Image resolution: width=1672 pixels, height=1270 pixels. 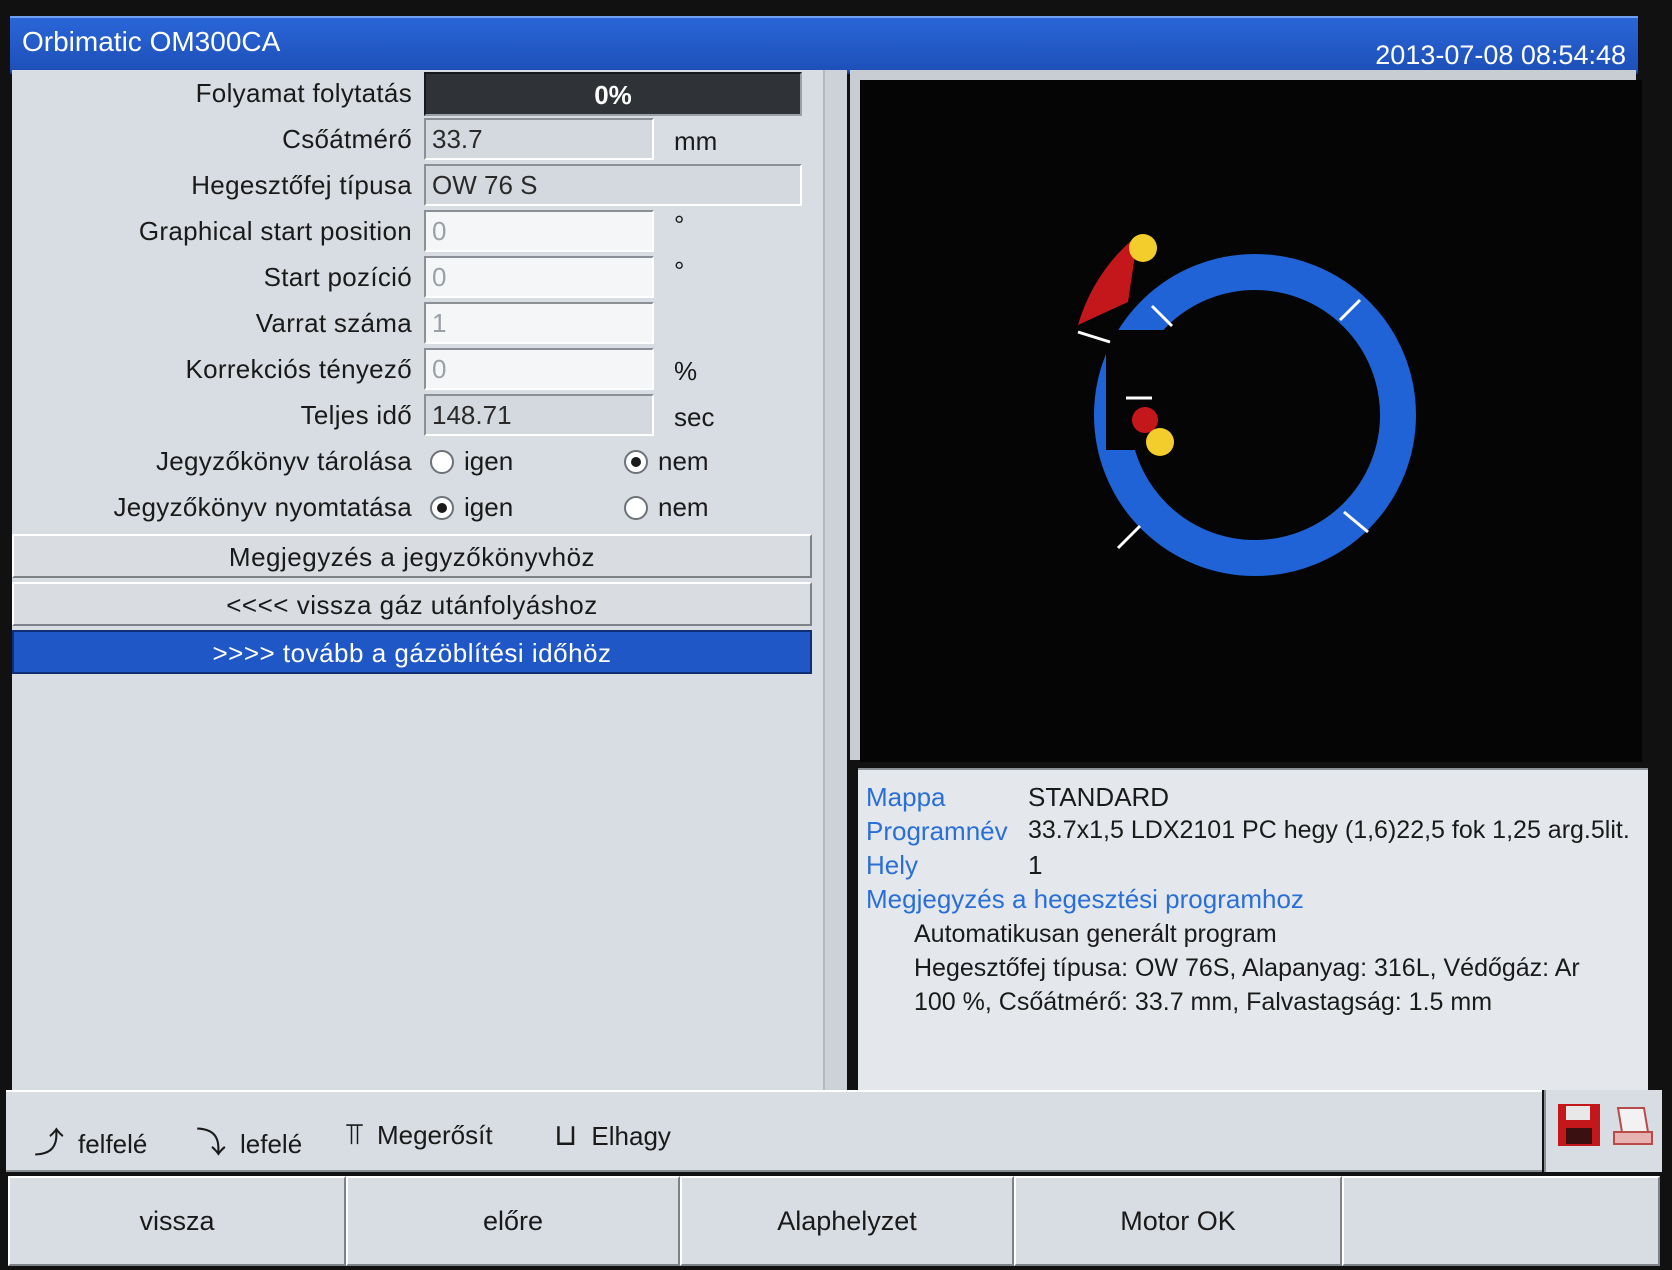 I want to click on back-to-postflow-button: <<<< vissza gáz utánfolyáshoz, so click(x=412, y=604).